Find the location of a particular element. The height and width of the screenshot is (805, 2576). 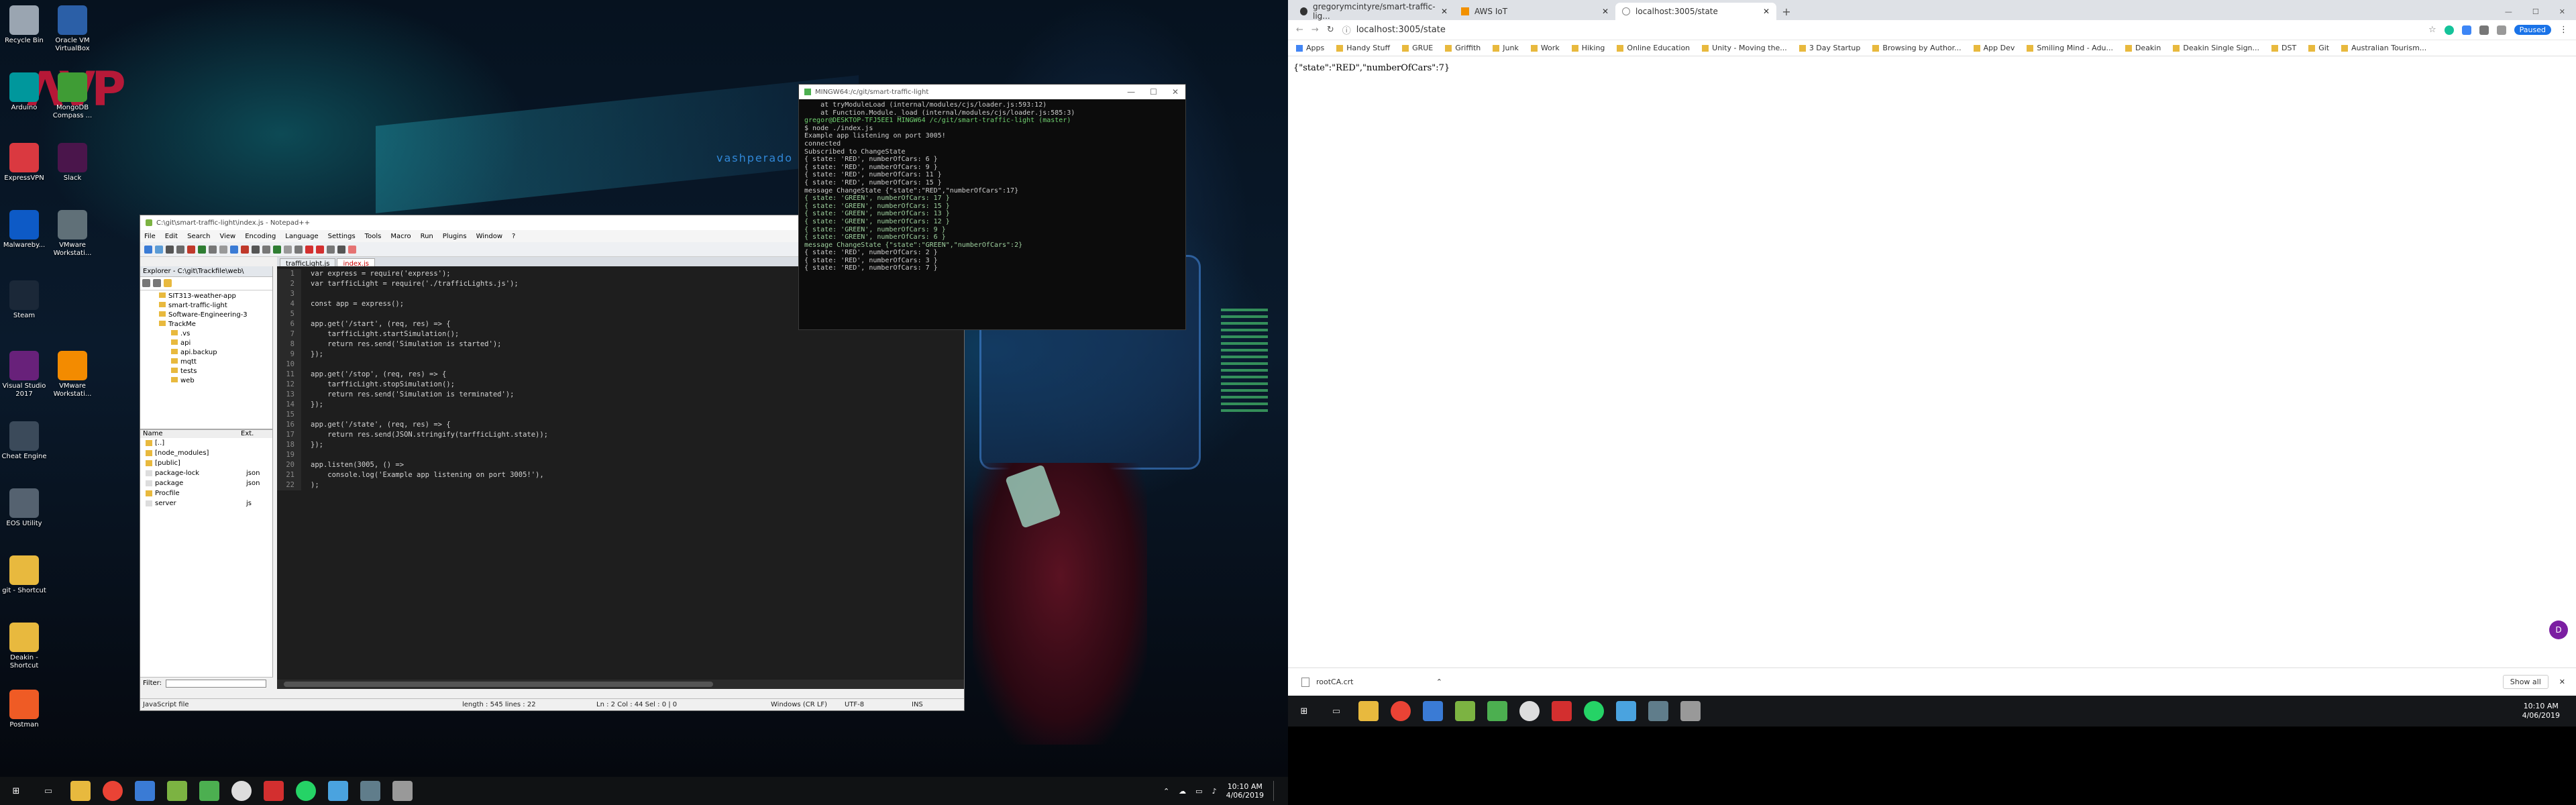

desktop-shortcut: Postman is located at coordinates (24, 709).